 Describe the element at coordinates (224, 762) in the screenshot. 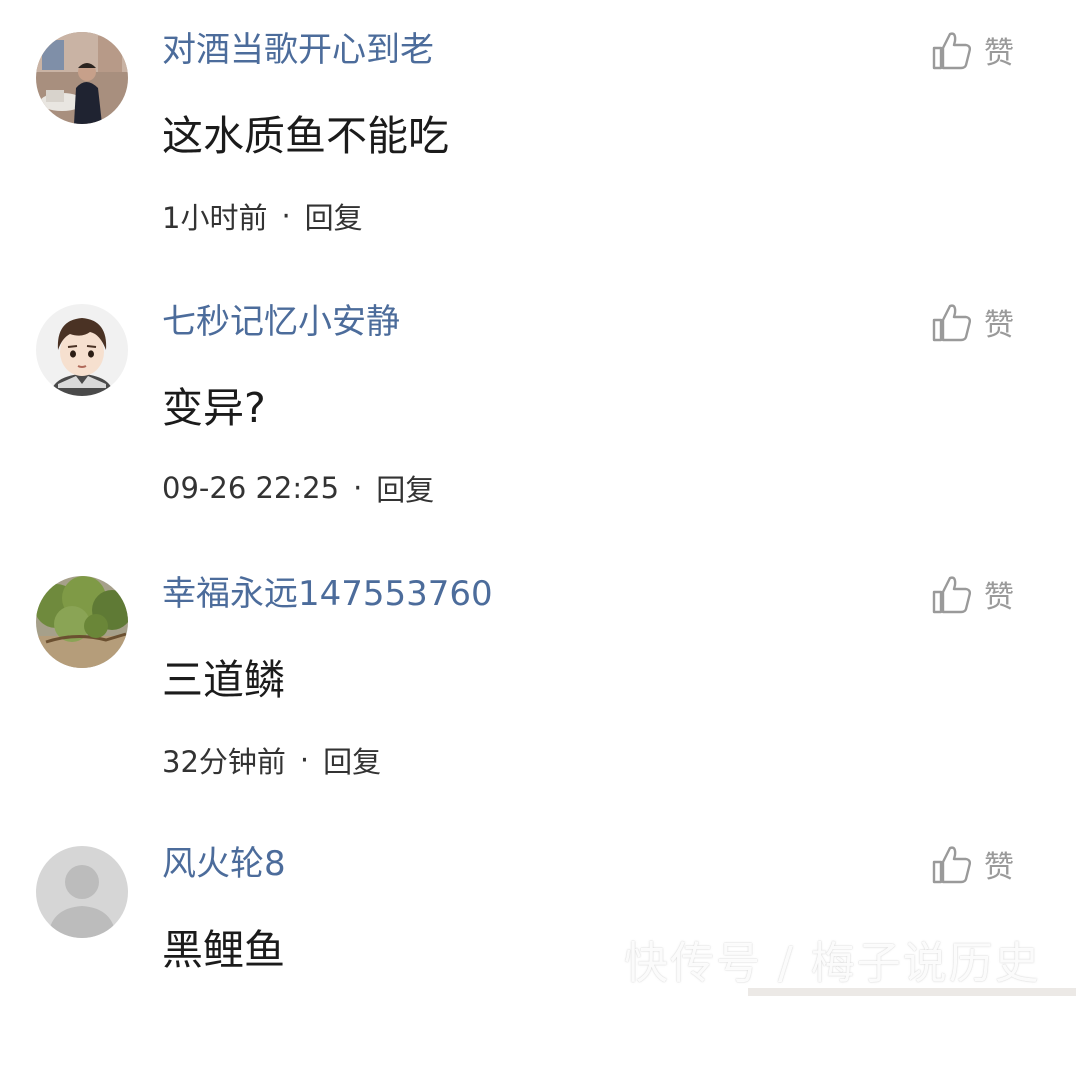

I see `comment-time: 32分钟前` at that location.